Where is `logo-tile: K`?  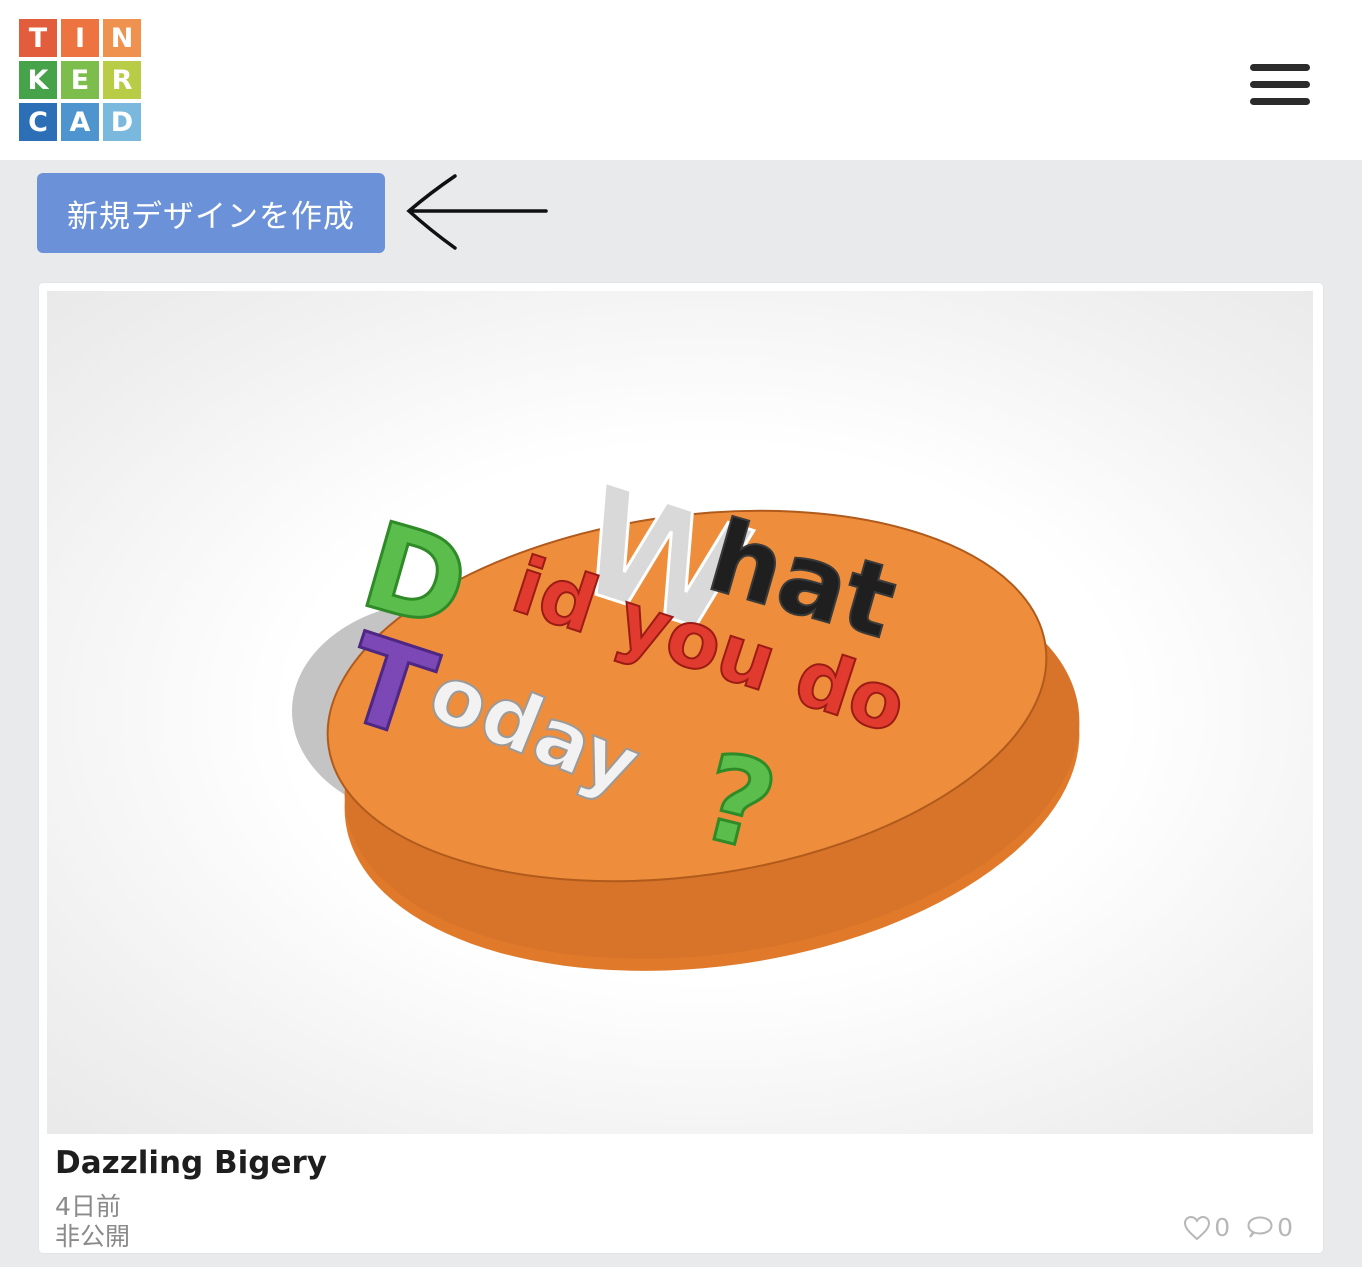 logo-tile: K is located at coordinates (38, 80).